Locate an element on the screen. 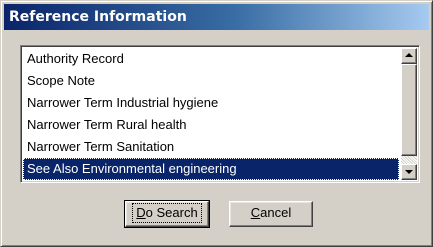 This screenshot has height=247, width=433. do-search-label: Do Search is located at coordinates (167, 213).